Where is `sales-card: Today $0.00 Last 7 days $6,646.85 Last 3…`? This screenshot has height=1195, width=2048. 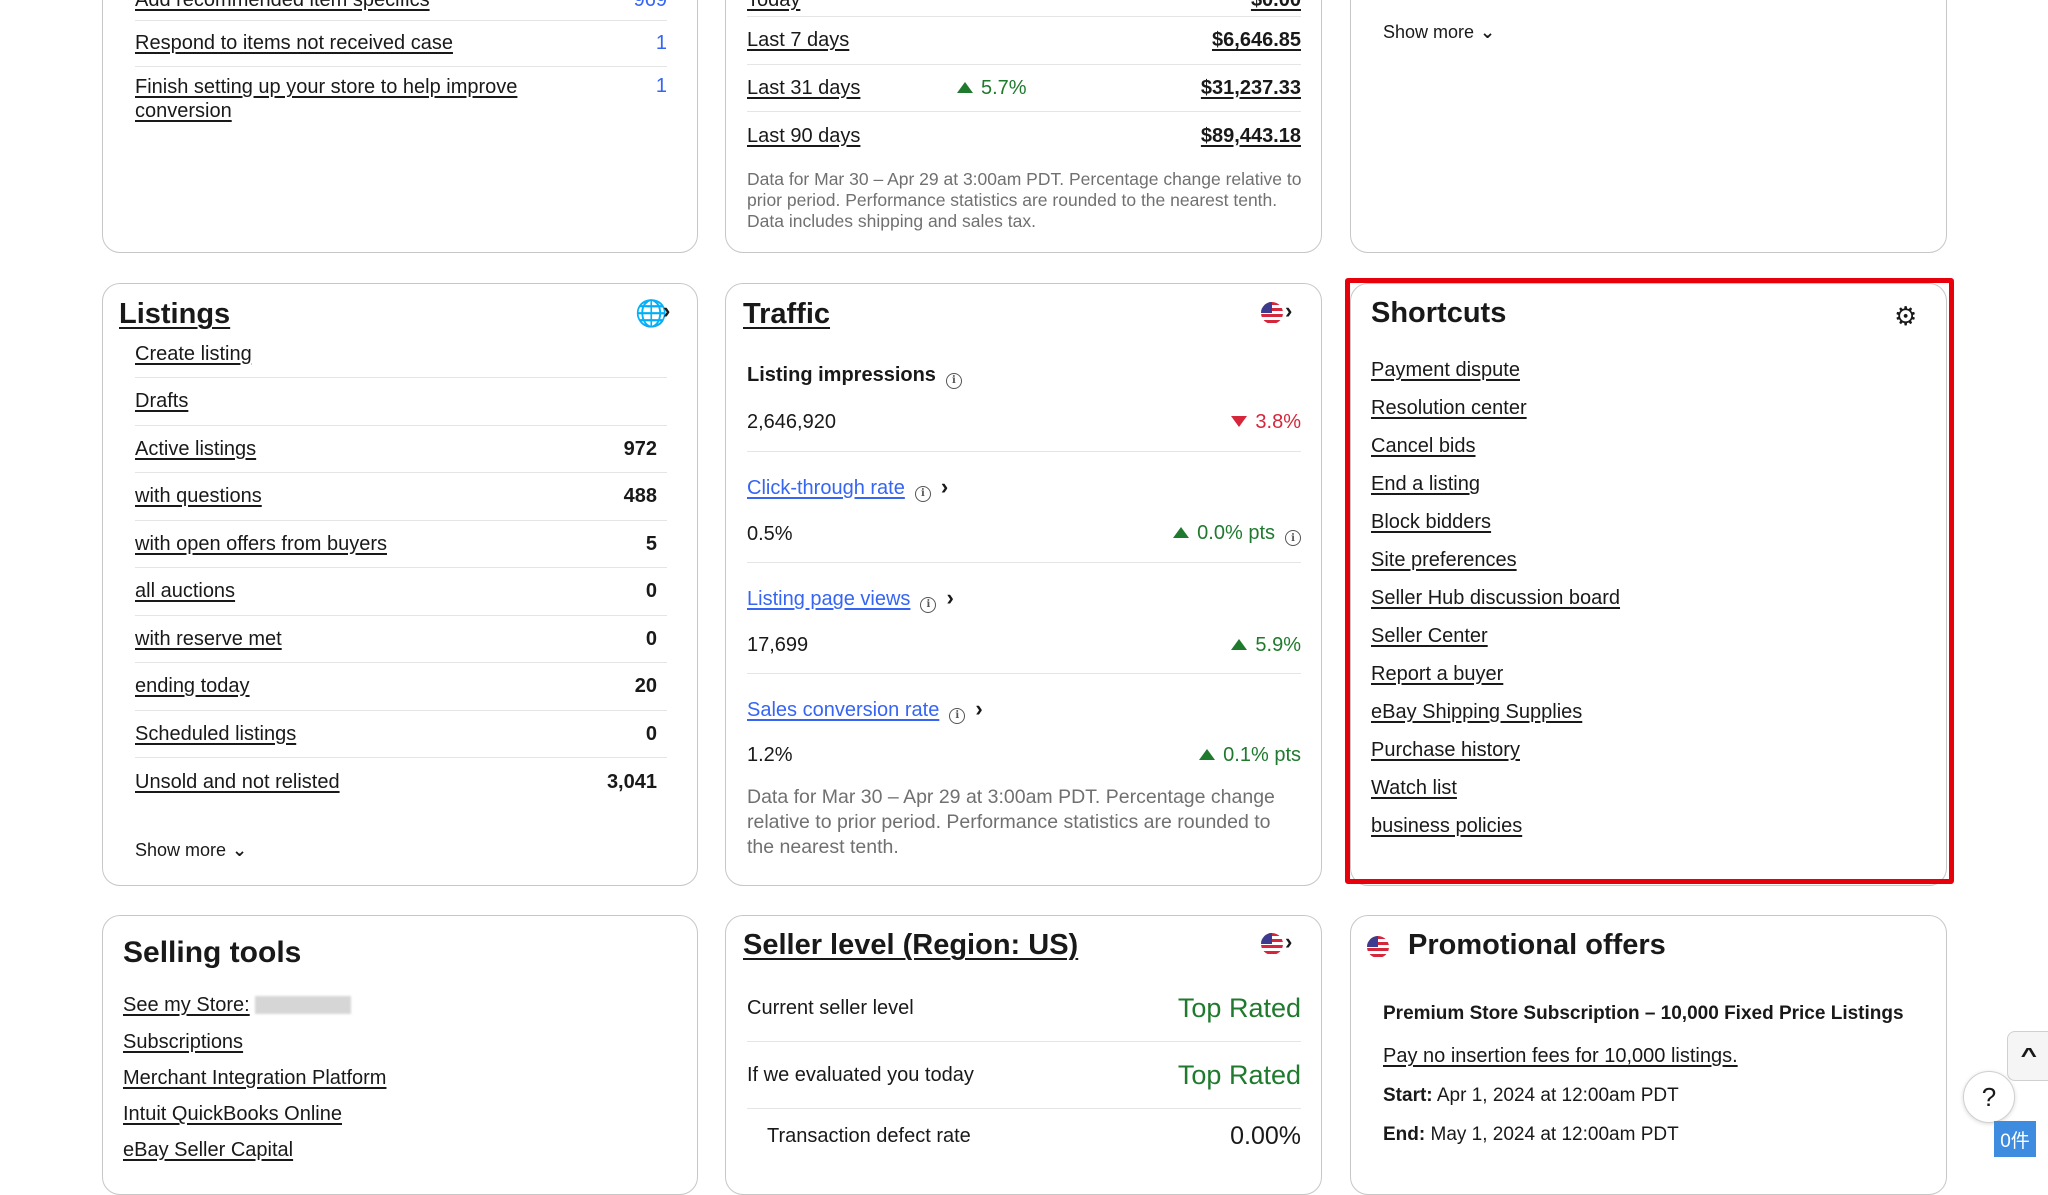
sales-card: Today $0.00 Last 7 days $6,646.85 Last 3… is located at coordinates (1023, 126).